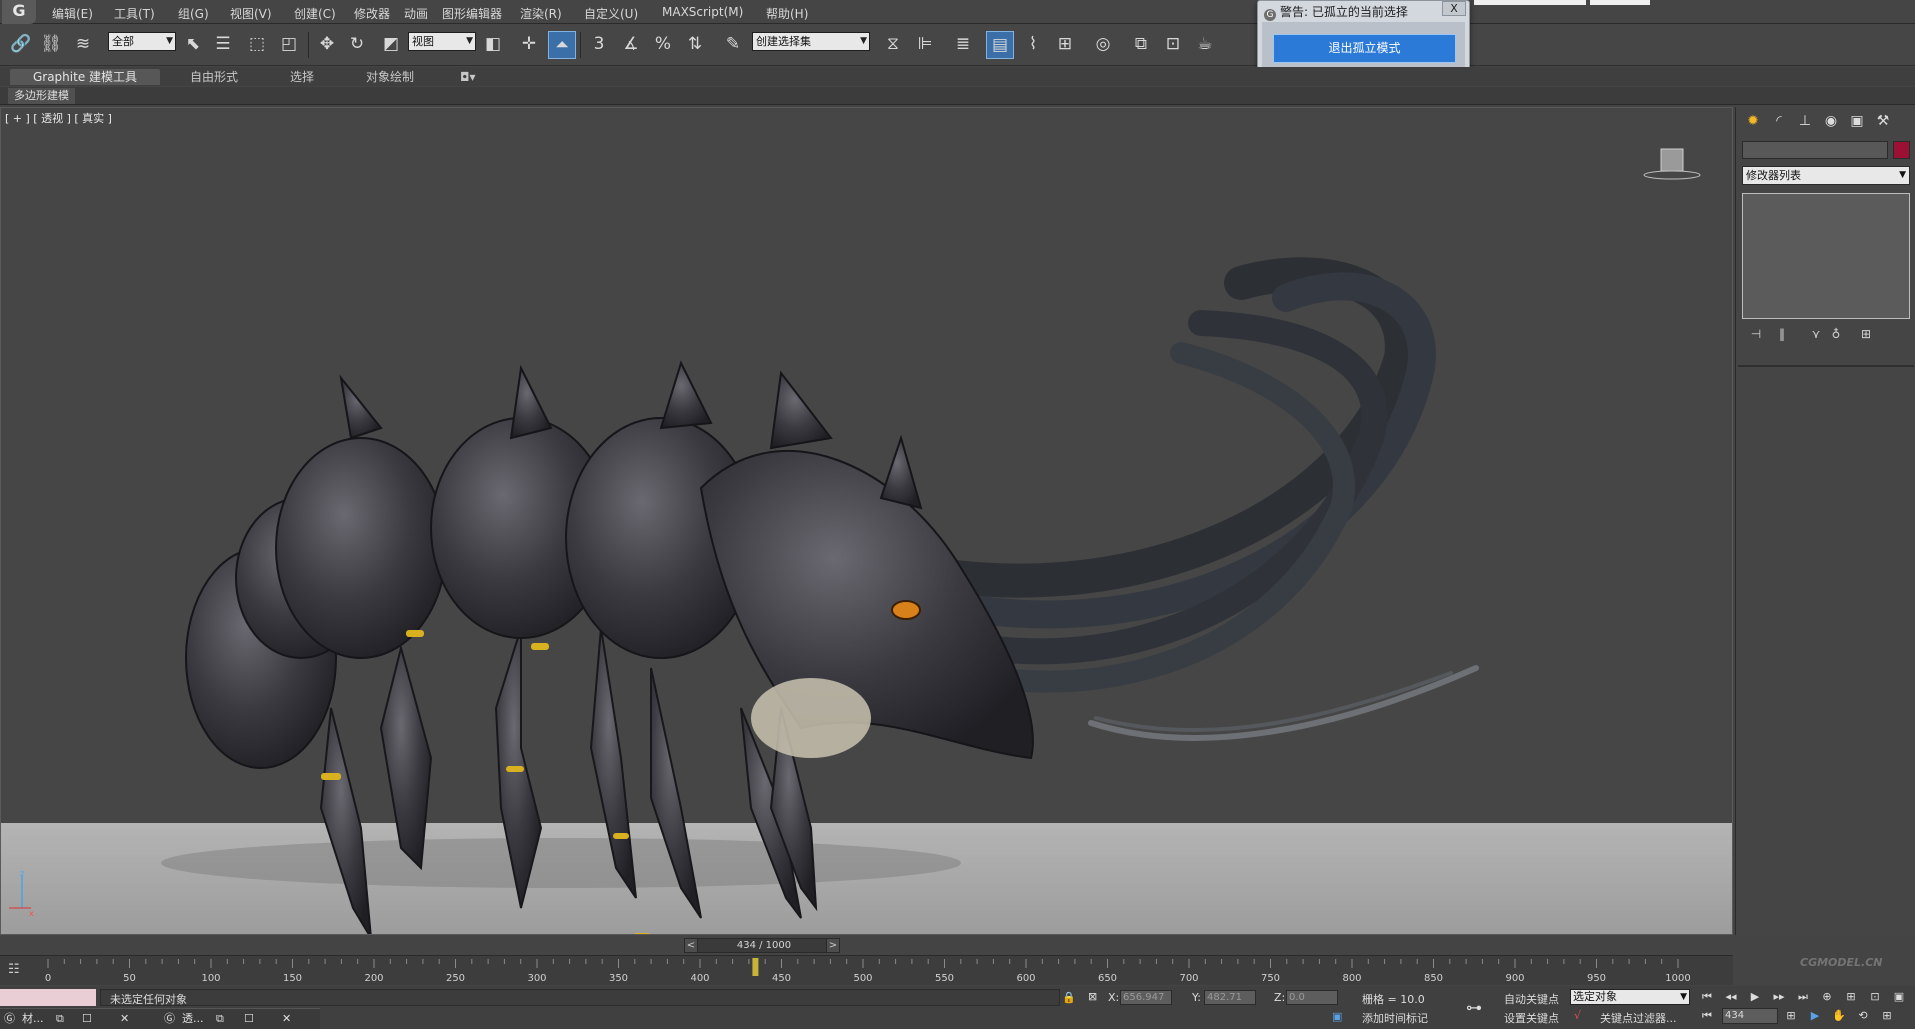 The height and width of the screenshot is (1029, 1915). I want to click on edit-named-selection-icon: ✎, so click(733, 44).